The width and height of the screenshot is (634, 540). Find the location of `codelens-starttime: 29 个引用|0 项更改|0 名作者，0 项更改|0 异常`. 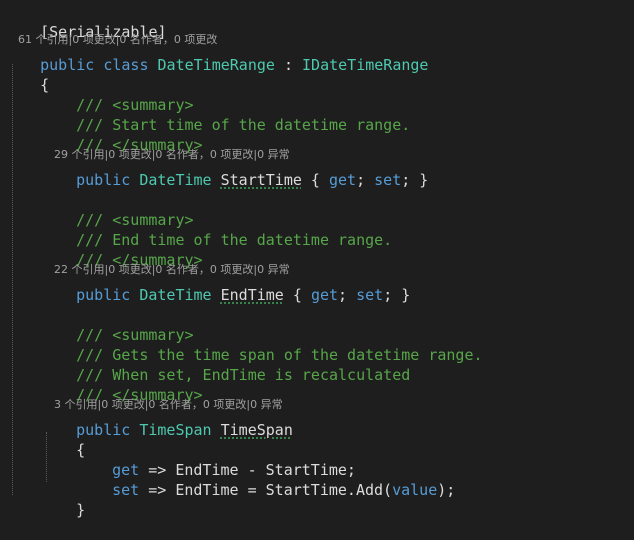

codelens-starttime: 29 个引用|0 项更改|0 名作者，0 项更改|0 异常 is located at coordinates (145, 147).